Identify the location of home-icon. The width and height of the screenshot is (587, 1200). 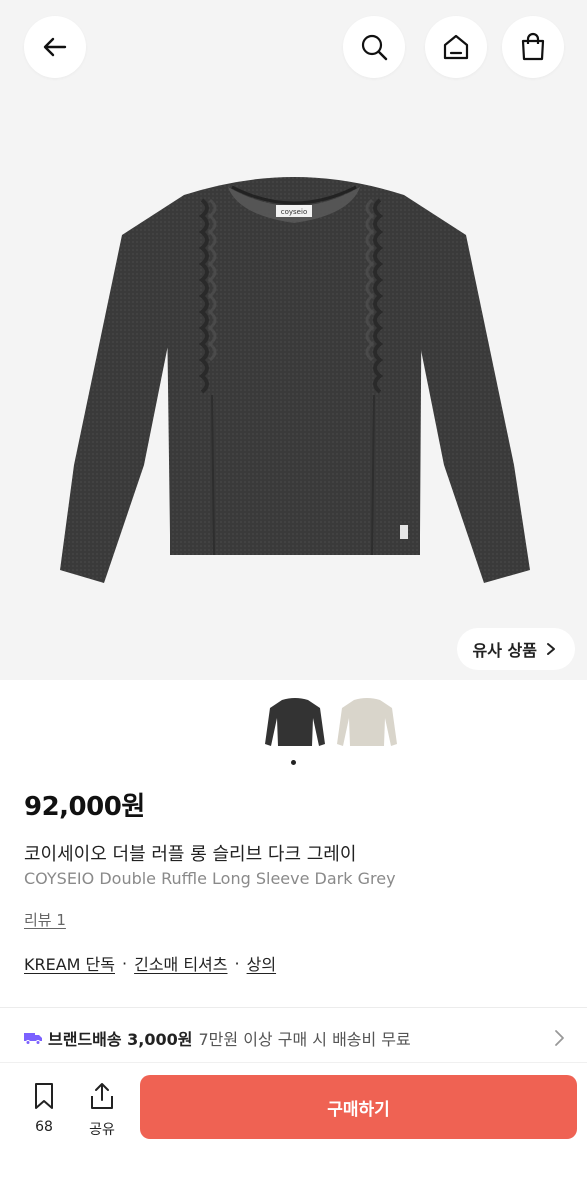
(456, 47).